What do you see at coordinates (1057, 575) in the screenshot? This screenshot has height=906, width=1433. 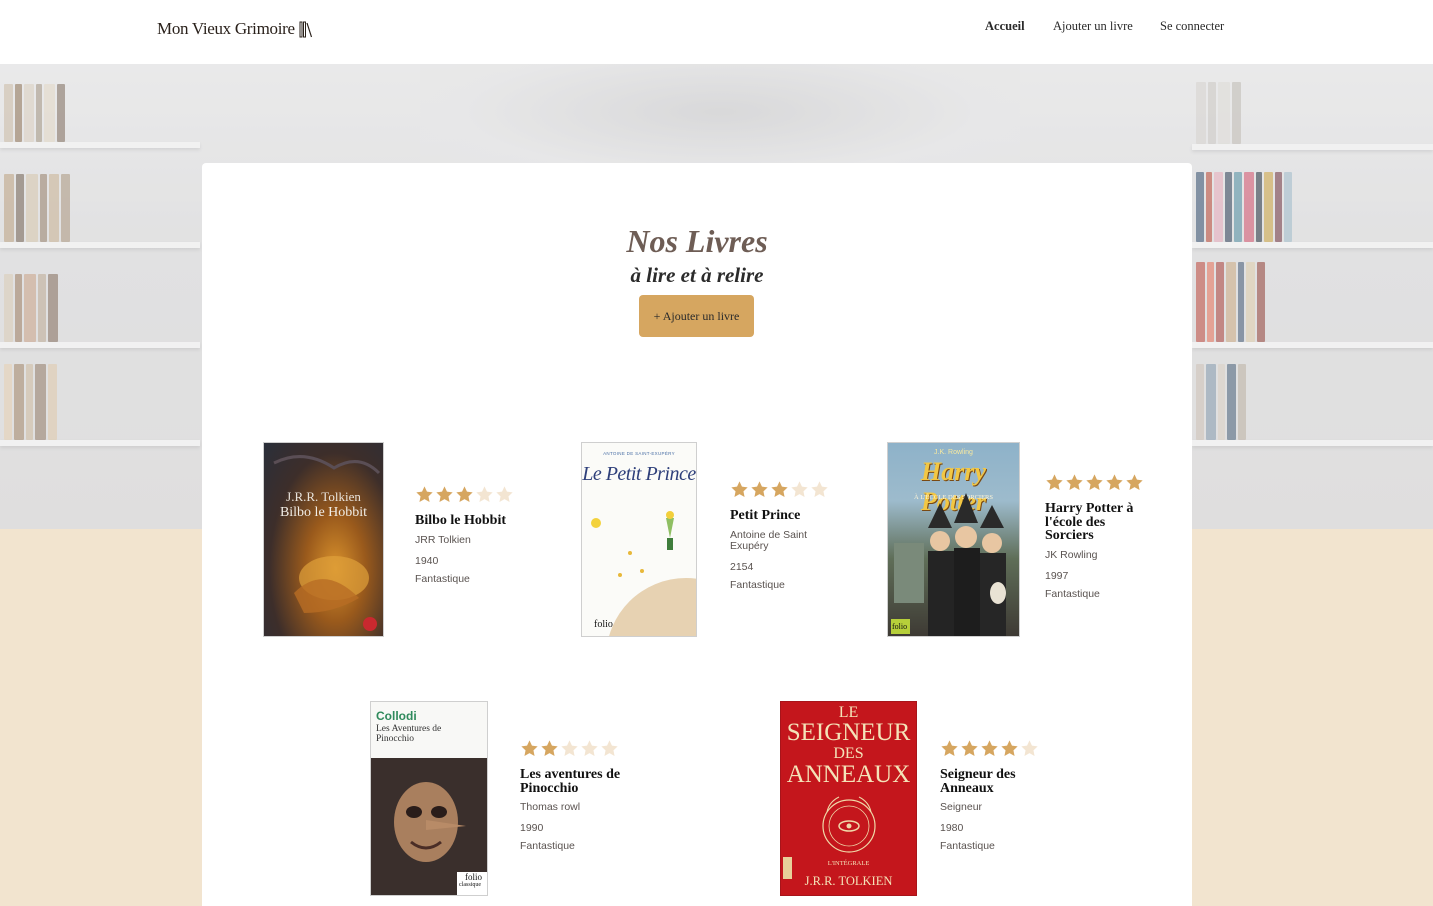 I see `book-year: 1997` at bounding box center [1057, 575].